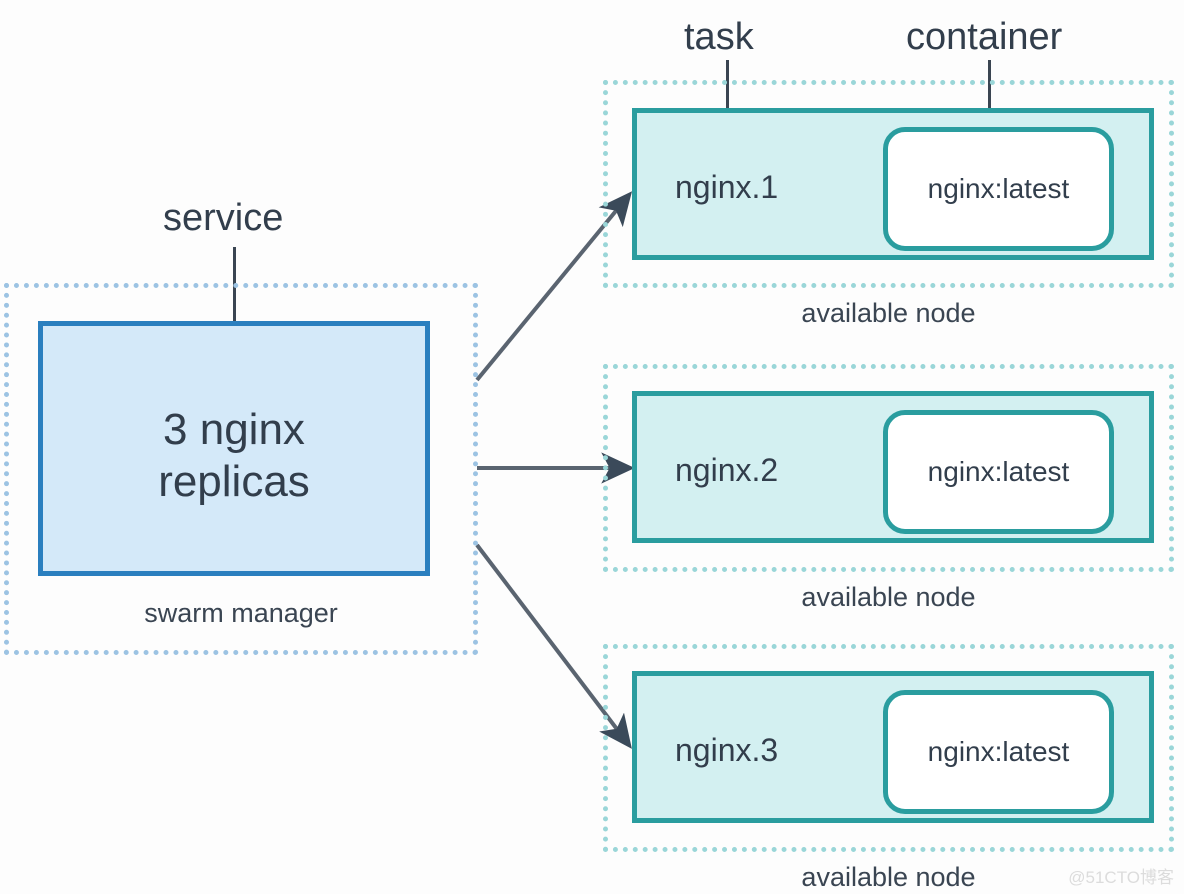  I want to click on container-box-2: nginx:latest, so click(998, 472).